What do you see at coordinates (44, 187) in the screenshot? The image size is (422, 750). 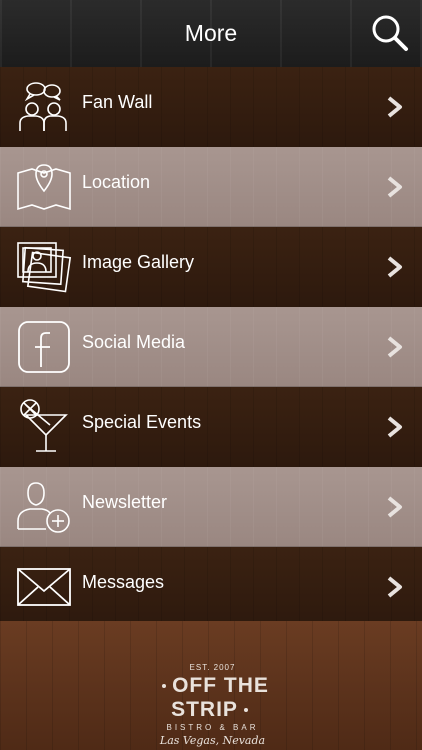 I see `map-pin-icon` at bounding box center [44, 187].